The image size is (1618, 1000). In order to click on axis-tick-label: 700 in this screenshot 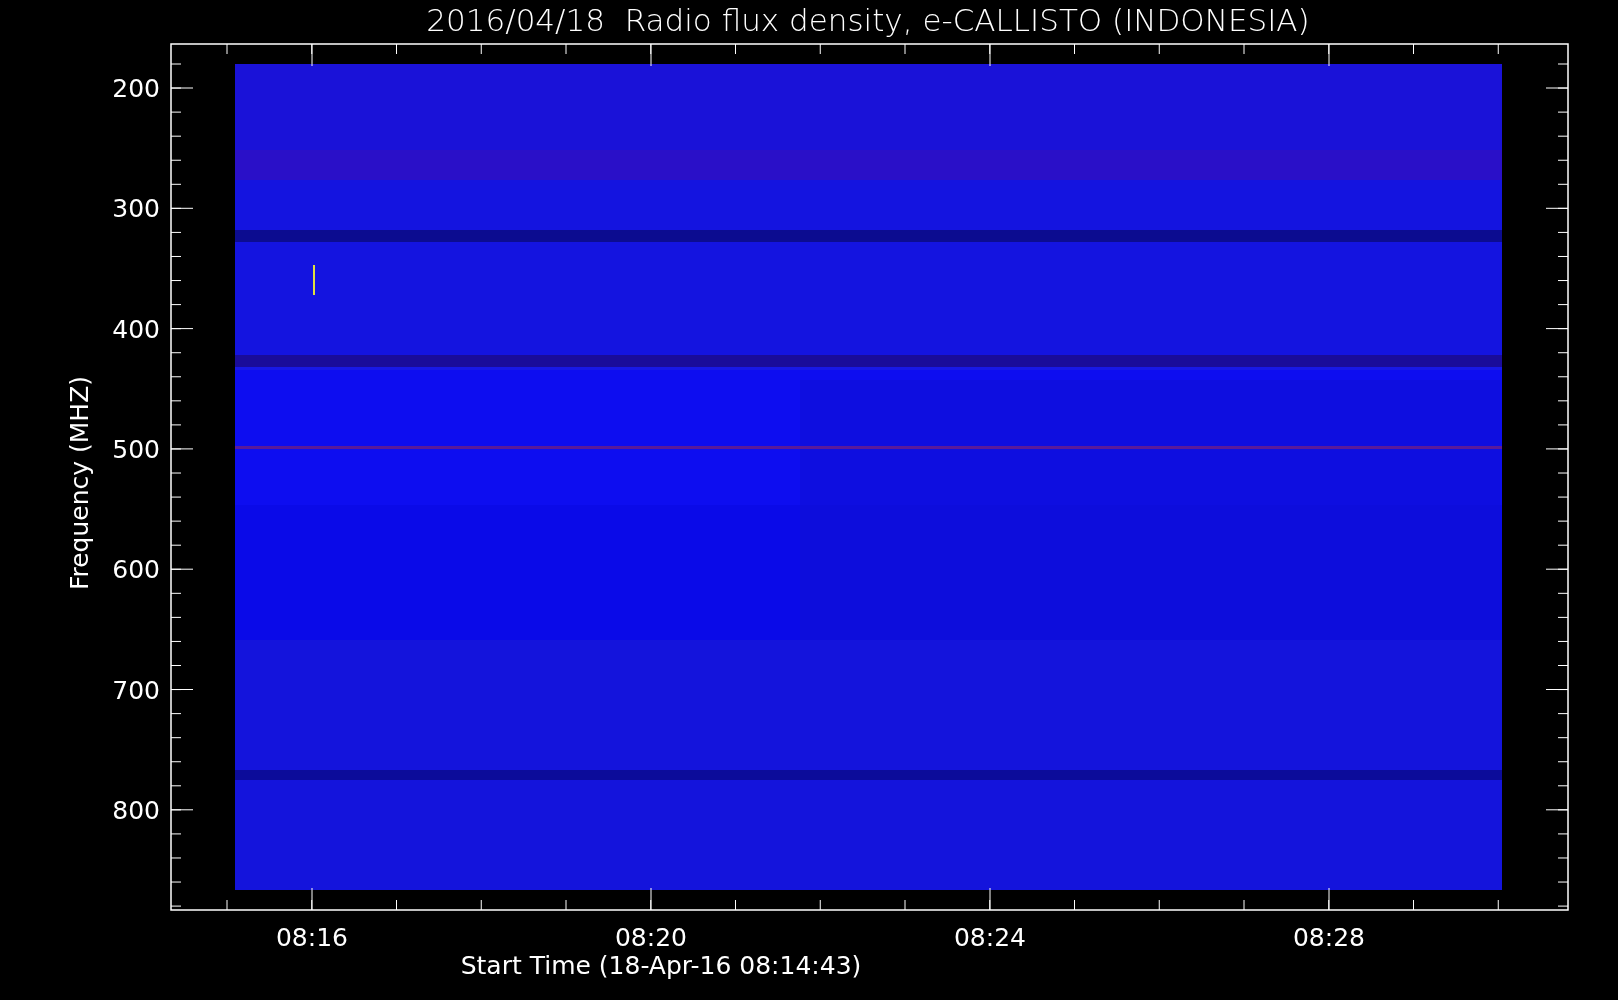, I will do `click(136, 690)`.